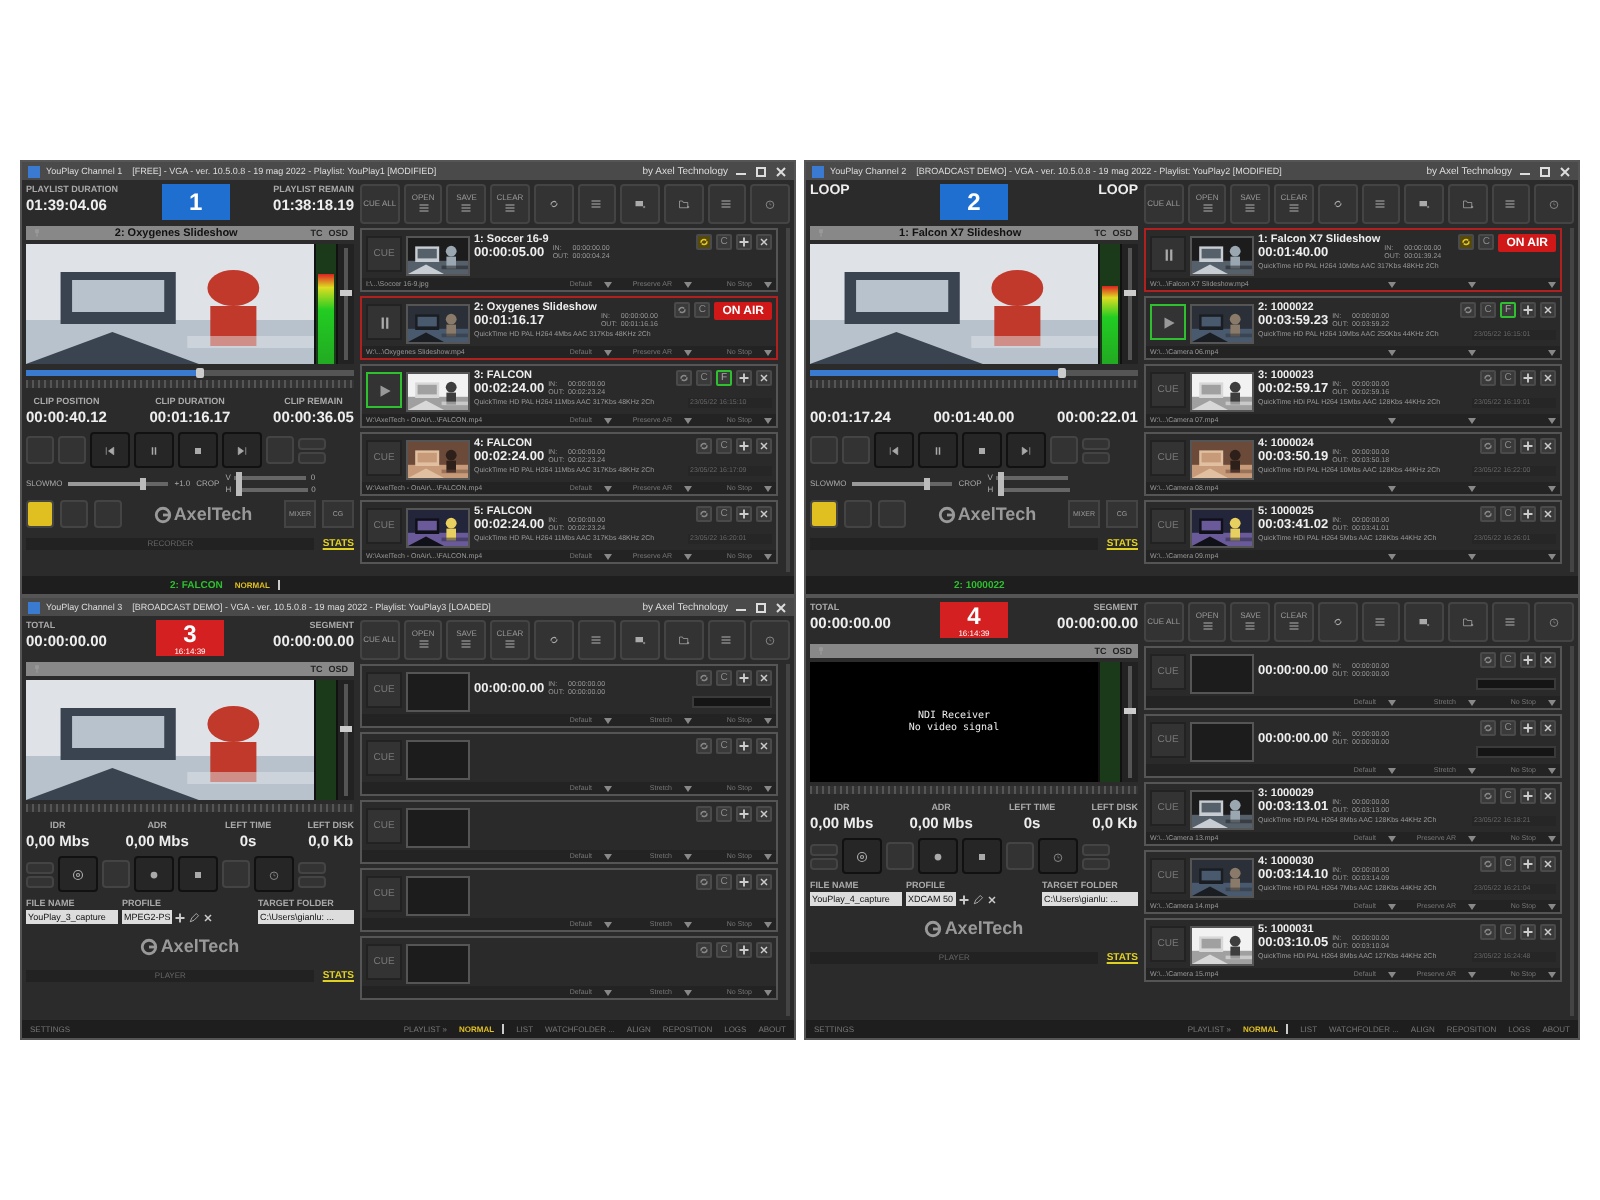 The width and height of the screenshot is (1600, 1200). Describe the element at coordinates (974, 615) in the screenshot. I see `channel-number: 4` at that location.